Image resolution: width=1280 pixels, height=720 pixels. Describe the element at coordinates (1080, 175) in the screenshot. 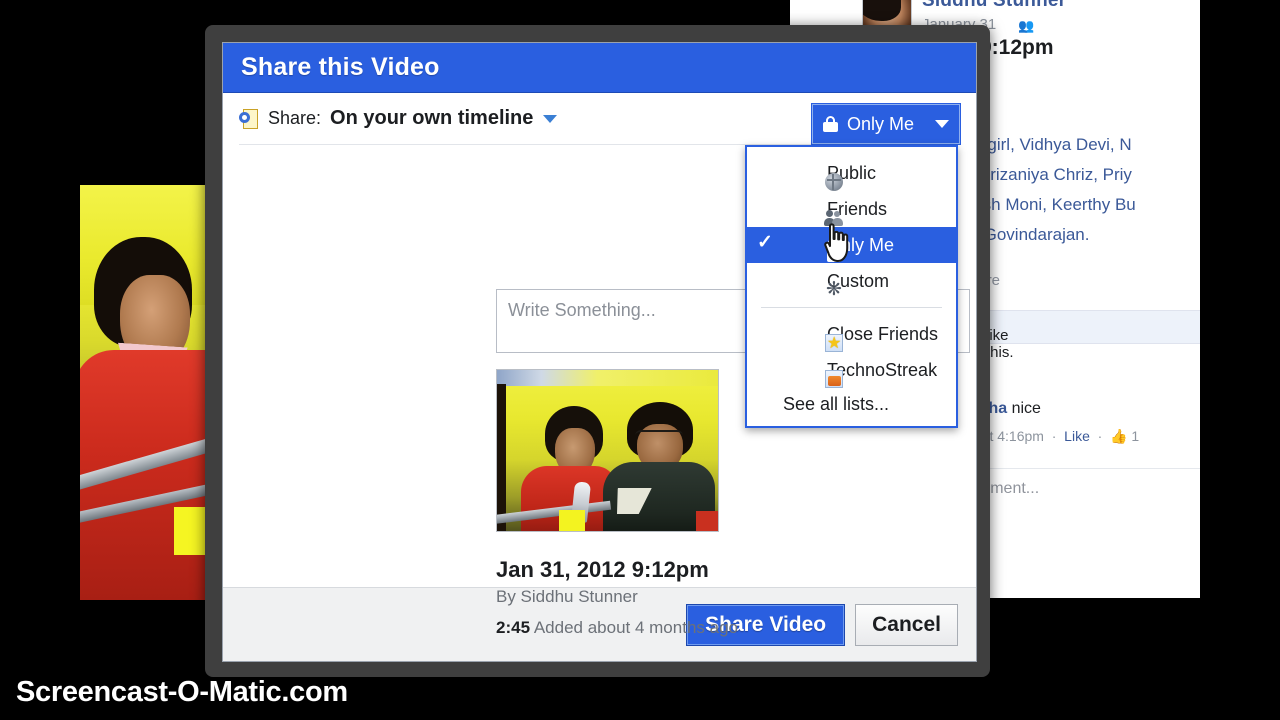

I see `tag-line: n, Krizaniya Chriz, Priy` at that location.